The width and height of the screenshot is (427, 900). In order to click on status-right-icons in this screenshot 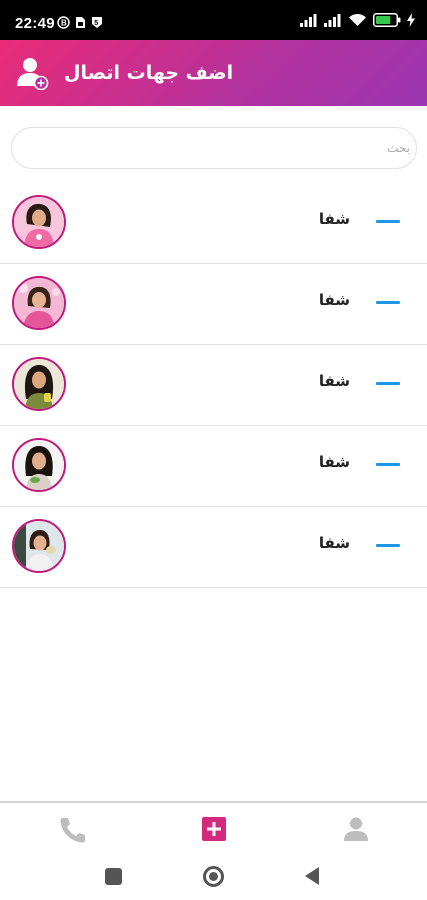, I will do `click(357, 20)`.